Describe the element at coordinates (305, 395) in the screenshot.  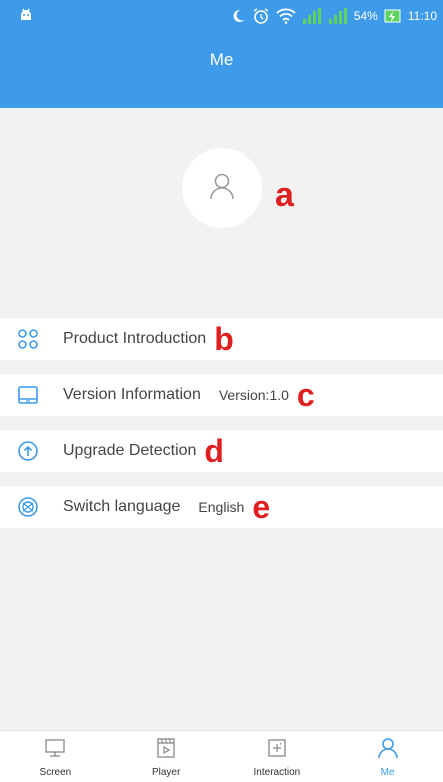
I see `callout-c: c` at that location.